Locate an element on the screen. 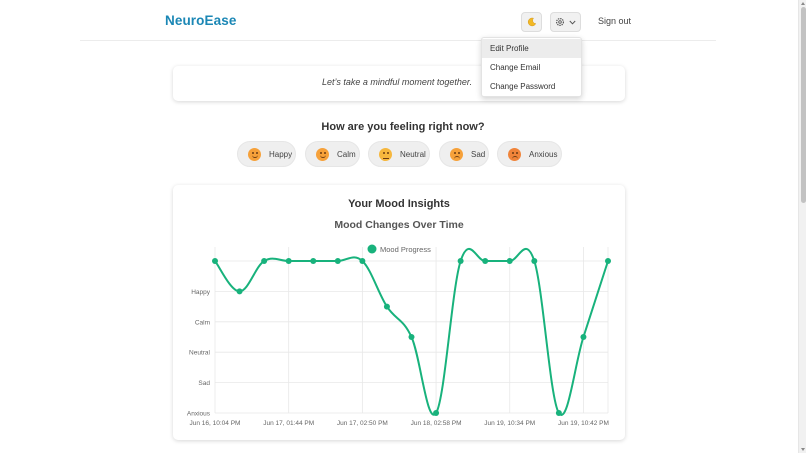 This screenshot has width=806, height=453. calm-face-icon is located at coordinates (322, 154).